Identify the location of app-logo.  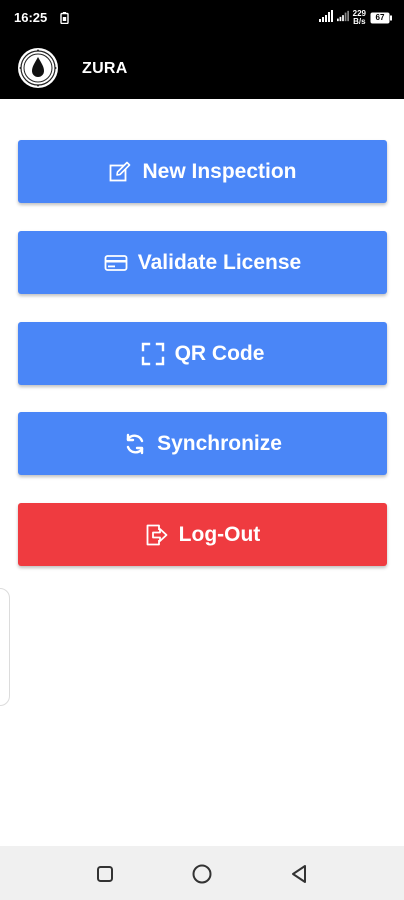
(38, 68).